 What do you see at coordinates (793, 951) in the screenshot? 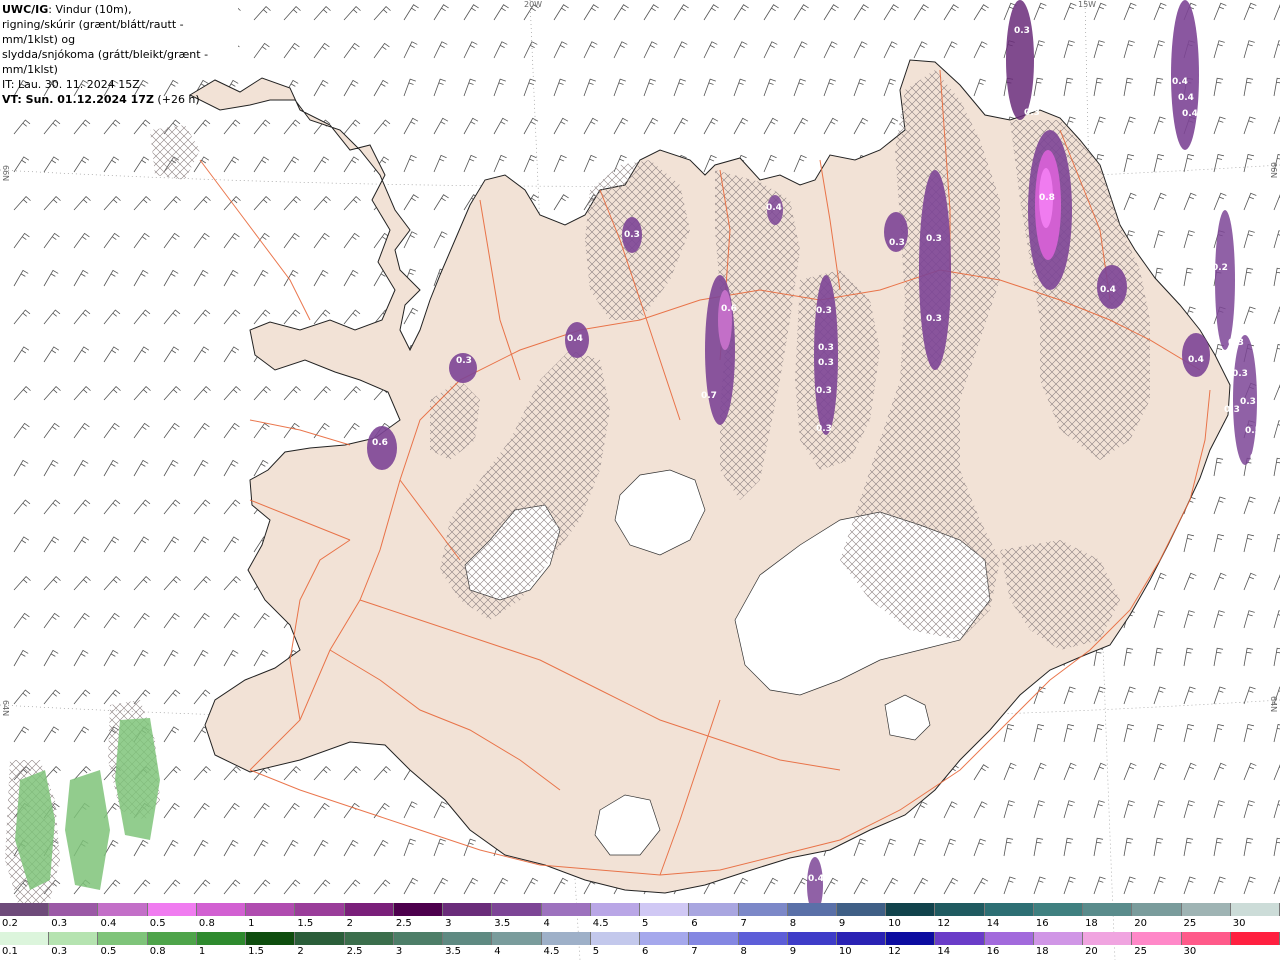
I see `rain-scale-label: 9` at bounding box center [793, 951].